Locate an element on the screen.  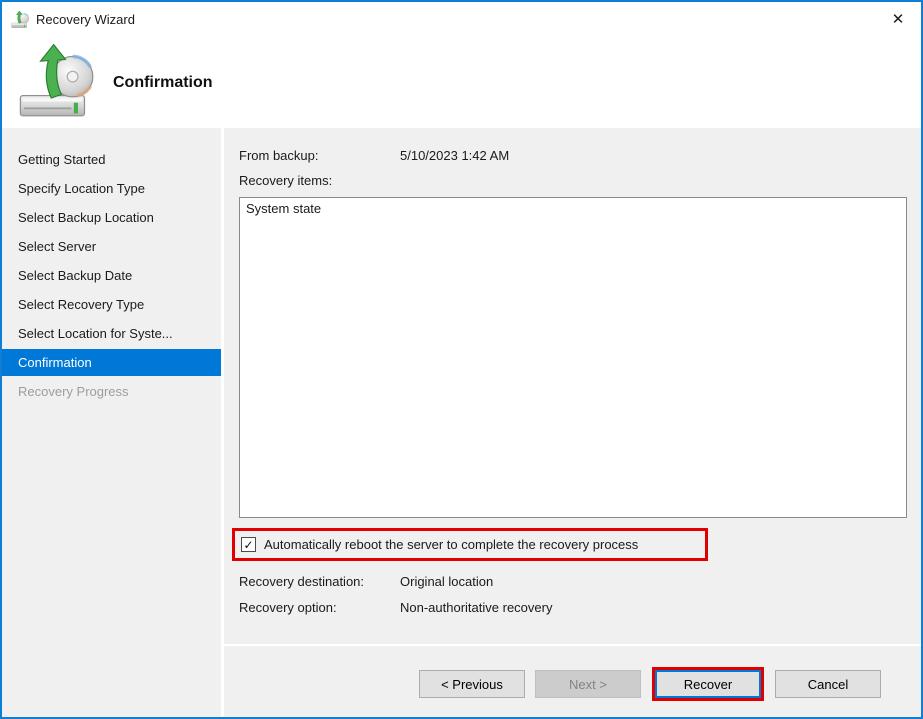
reboot-checkbox: ✓ is located at coordinates (248, 544).